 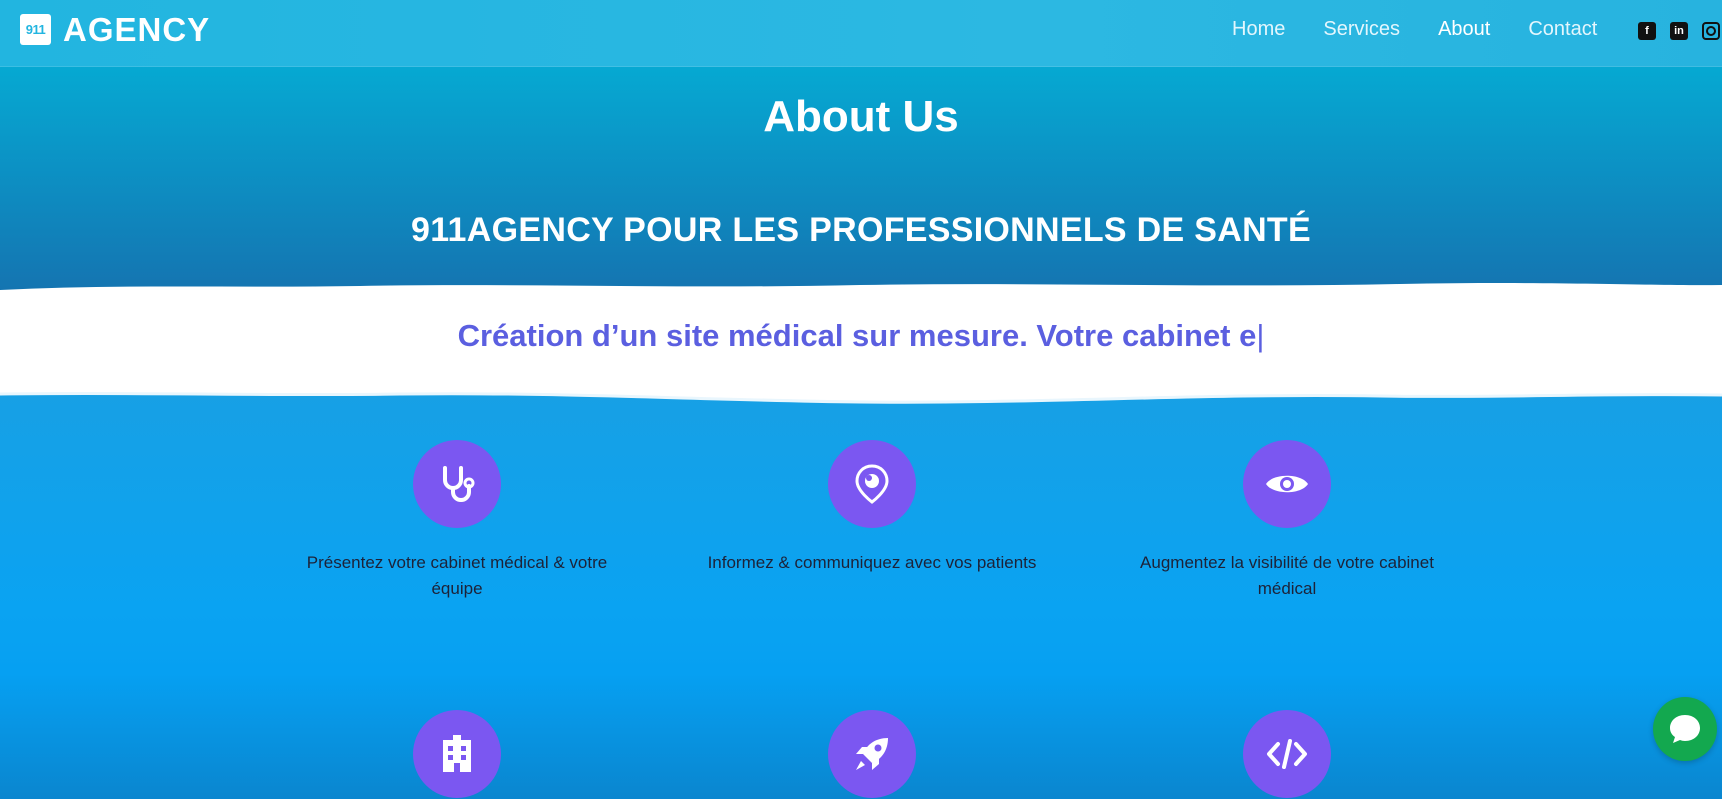 I want to click on stethoscope-icon, so click(x=459, y=484).